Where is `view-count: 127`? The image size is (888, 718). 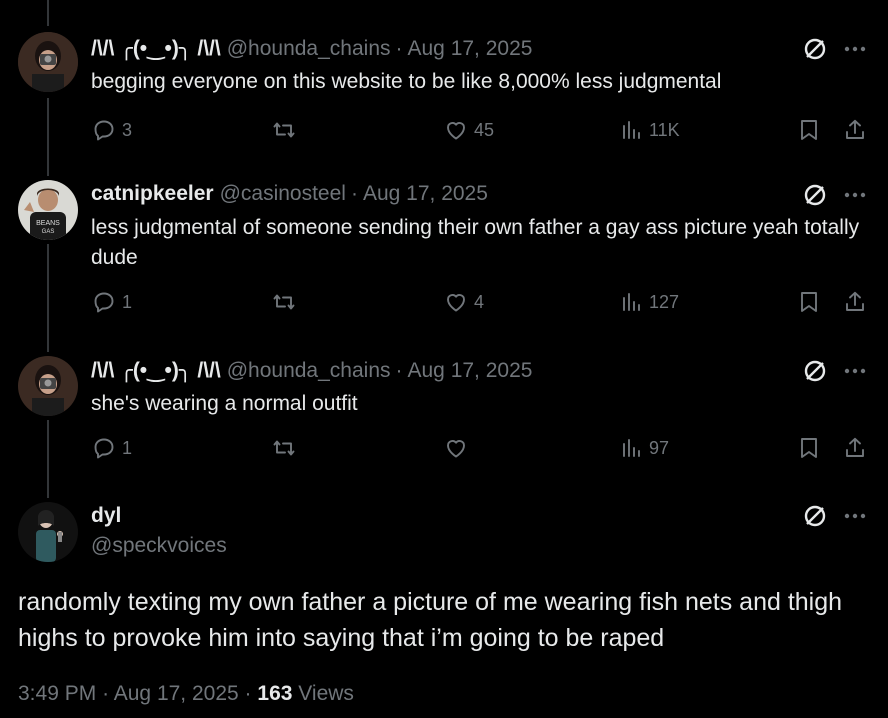 view-count: 127 is located at coordinates (664, 301).